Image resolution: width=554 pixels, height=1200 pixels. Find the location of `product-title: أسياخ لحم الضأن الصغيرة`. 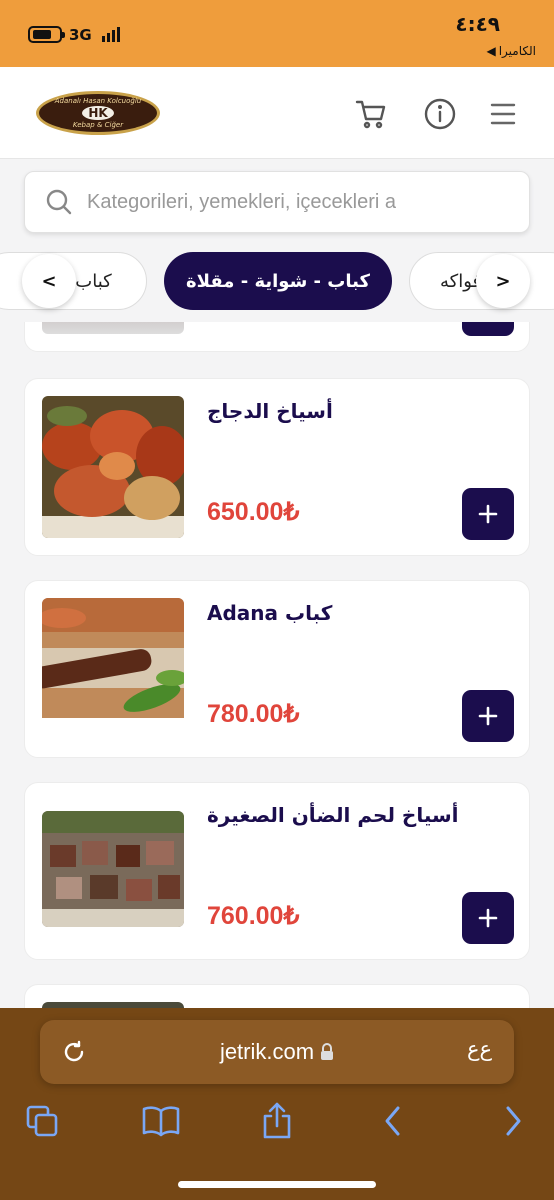

product-title: أسياخ لحم الضأن الصغيرة is located at coordinates (333, 815).